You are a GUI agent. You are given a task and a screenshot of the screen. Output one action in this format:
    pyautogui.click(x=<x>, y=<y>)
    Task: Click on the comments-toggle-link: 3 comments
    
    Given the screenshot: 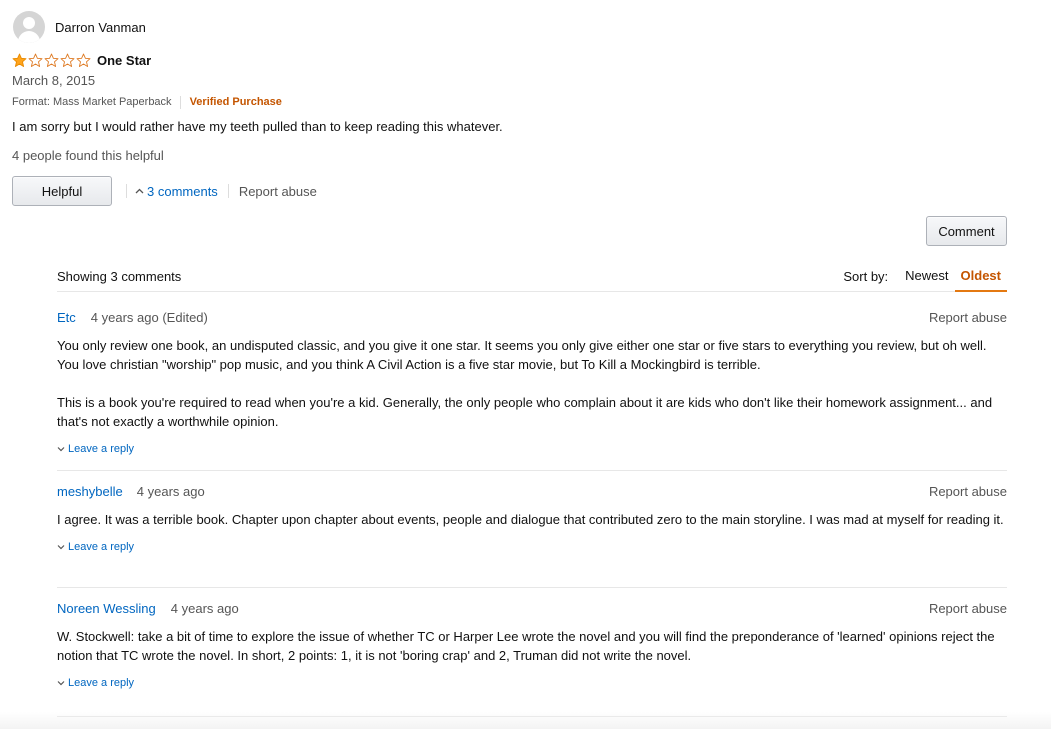 What is the action you would take?
    pyautogui.click(x=176, y=191)
    